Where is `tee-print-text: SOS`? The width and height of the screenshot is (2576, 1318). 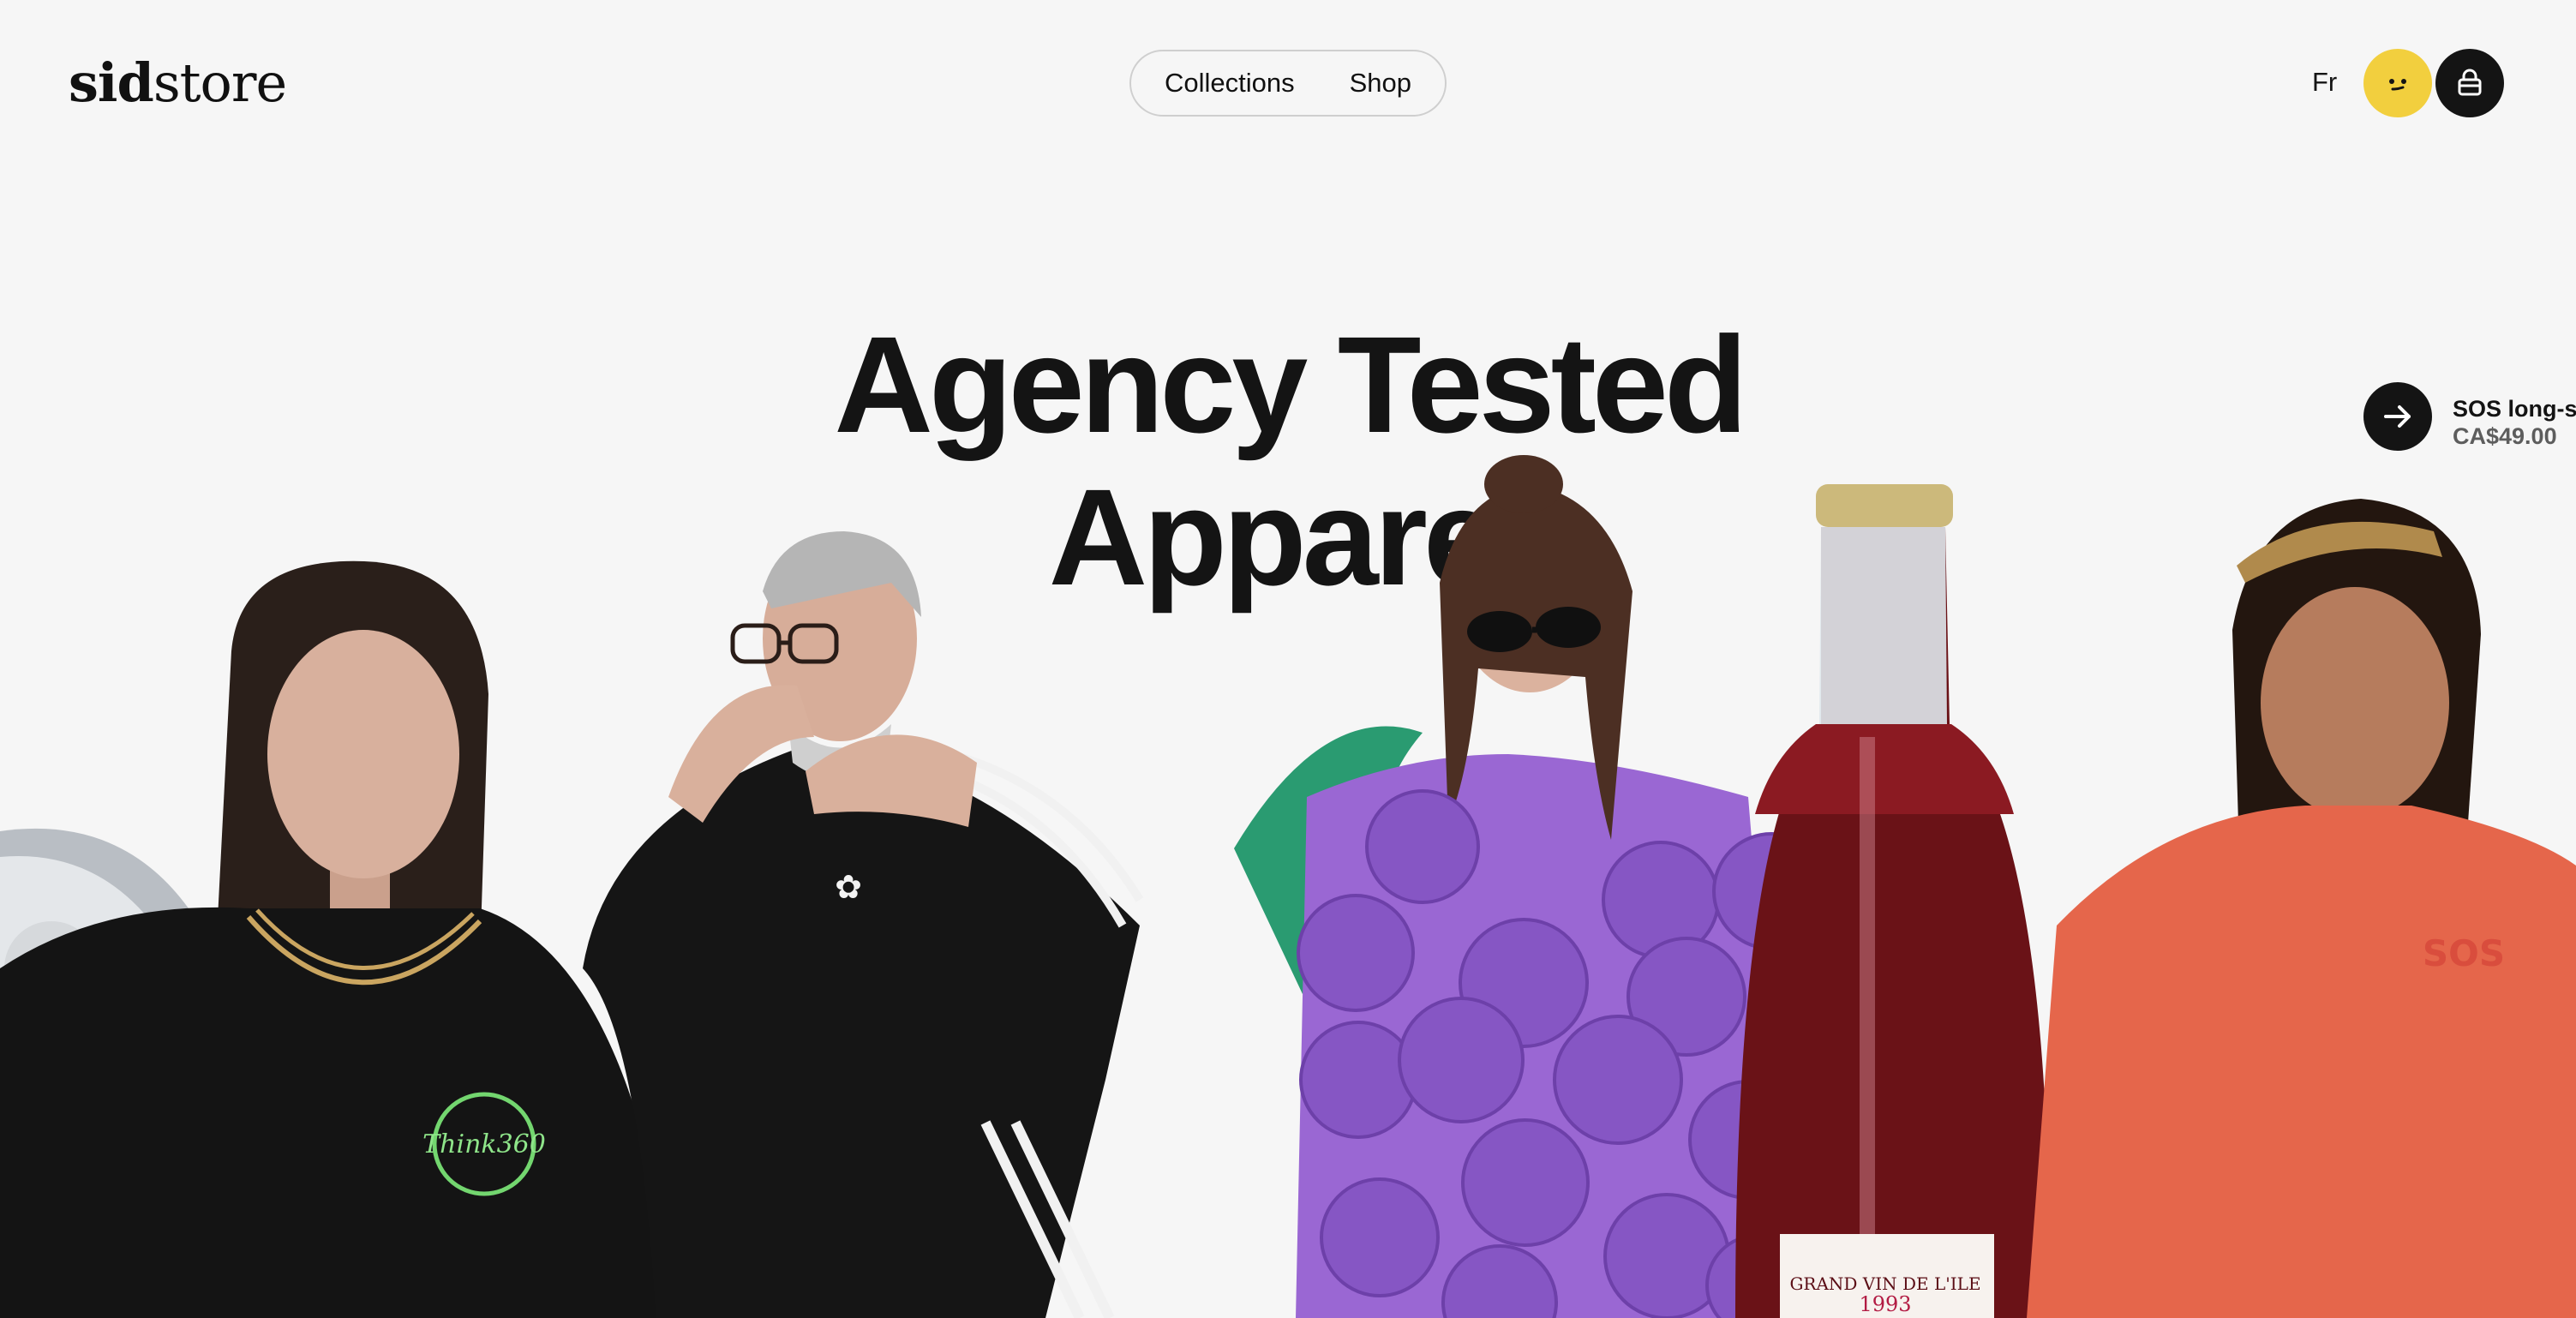 tee-print-text: SOS is located at coordinates (2464, 953).